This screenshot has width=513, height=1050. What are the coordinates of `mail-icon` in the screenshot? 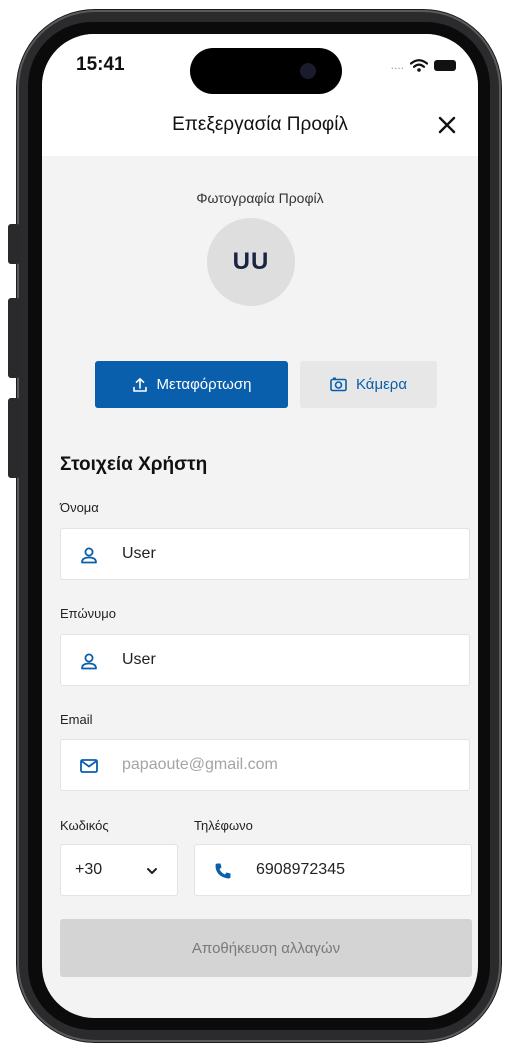 It's located at (89, 766).